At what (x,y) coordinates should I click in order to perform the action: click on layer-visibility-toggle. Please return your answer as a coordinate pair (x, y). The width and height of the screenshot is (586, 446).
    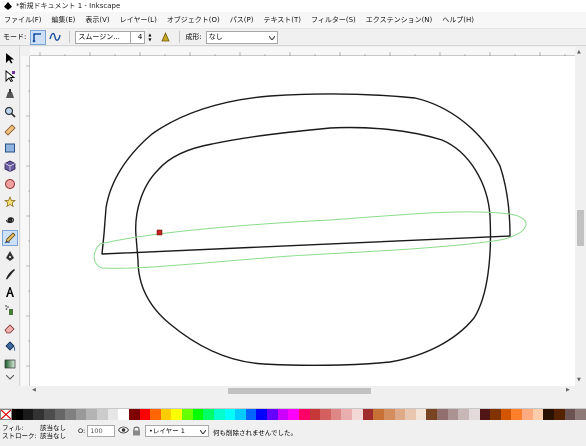
    Looking at the image, I should click on (123, 431).